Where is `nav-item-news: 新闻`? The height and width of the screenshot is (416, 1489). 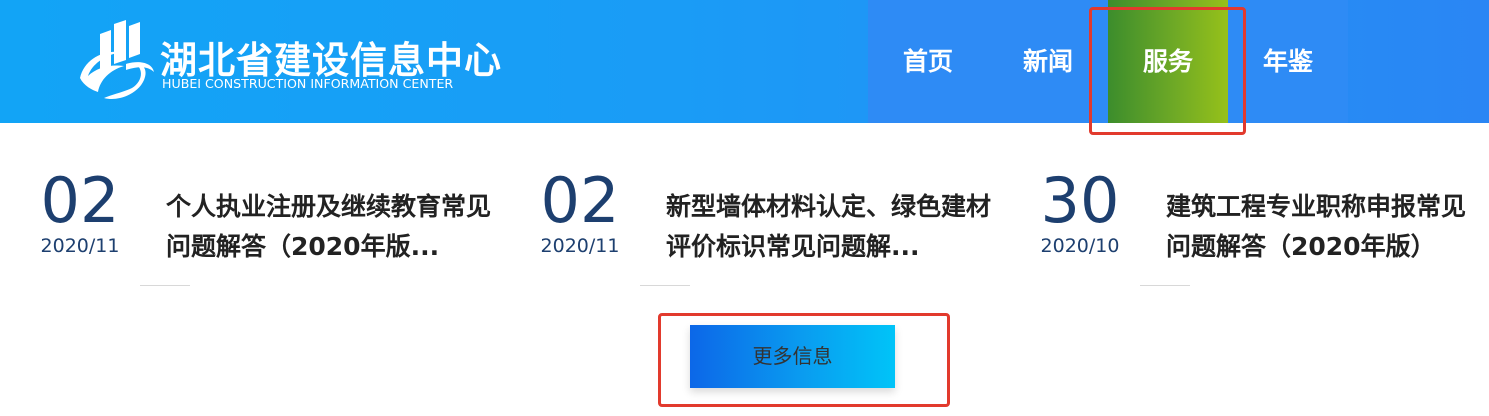
nav-item-news: 新闻 is located at coordinates (1048, 61).